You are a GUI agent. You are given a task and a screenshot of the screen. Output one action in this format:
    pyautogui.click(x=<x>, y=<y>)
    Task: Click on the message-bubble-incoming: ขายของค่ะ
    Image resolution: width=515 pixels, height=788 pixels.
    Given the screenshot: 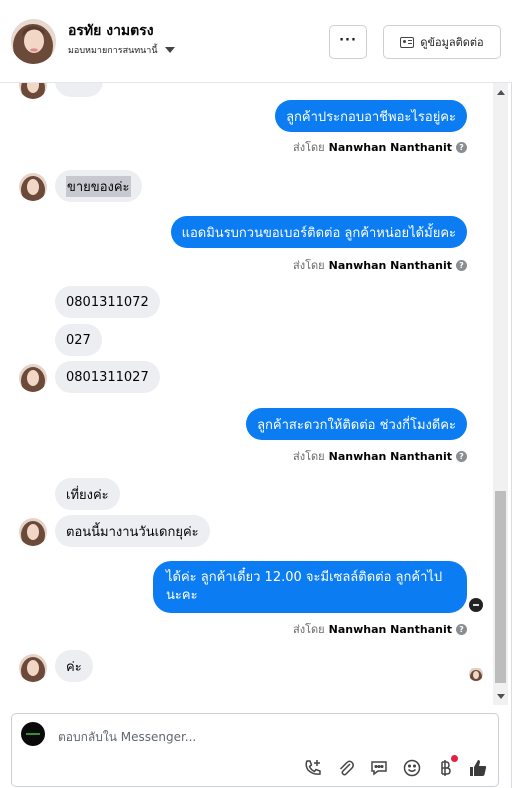 What is the action you would take?
    pyautogui.click(x=98, y=186)
    